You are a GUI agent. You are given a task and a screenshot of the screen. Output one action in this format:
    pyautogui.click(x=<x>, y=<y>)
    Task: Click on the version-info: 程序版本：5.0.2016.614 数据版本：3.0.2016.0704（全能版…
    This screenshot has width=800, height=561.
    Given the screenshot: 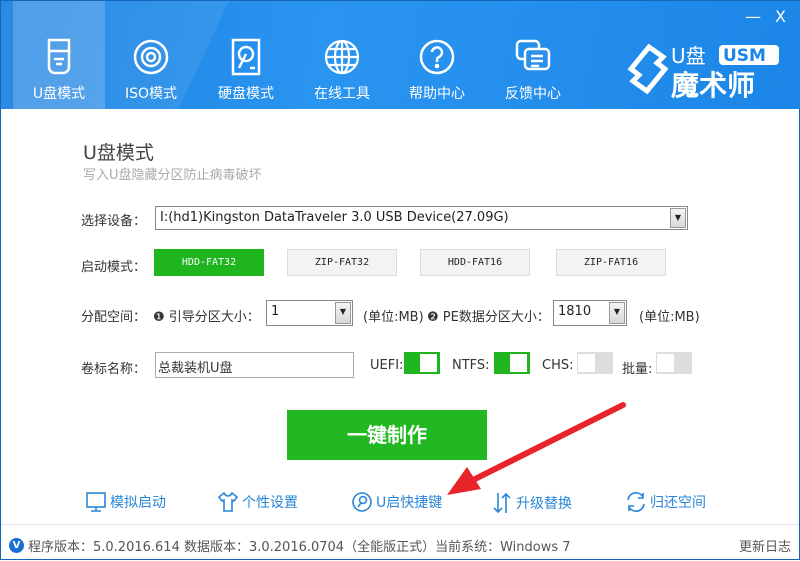 What is the action you would take?
    pyautogui.click(x=299, y=547)
    